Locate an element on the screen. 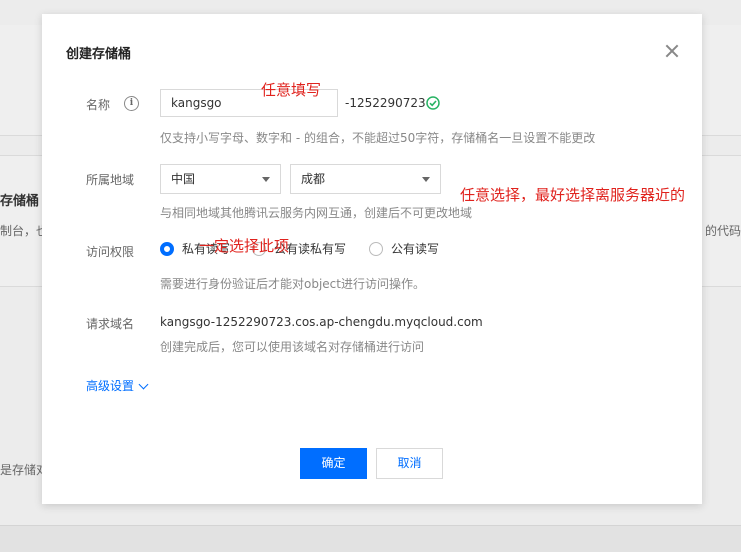 This screenshot has height=552, width=741. advanced-settings-toggle: 高级设置 is located at coordinates (117, 385).